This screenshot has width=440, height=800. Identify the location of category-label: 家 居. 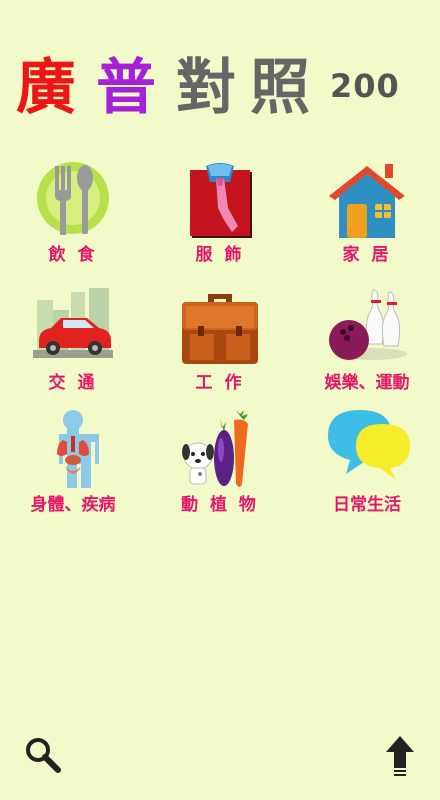
(367, 255).